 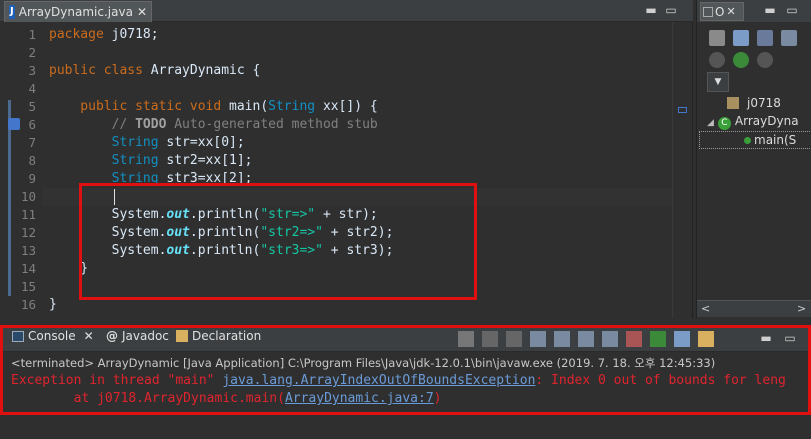 What do you see at coordinates (717, 38) in the screenshot?
I see `collapse-all-icon` at bounding box center [717, 38].